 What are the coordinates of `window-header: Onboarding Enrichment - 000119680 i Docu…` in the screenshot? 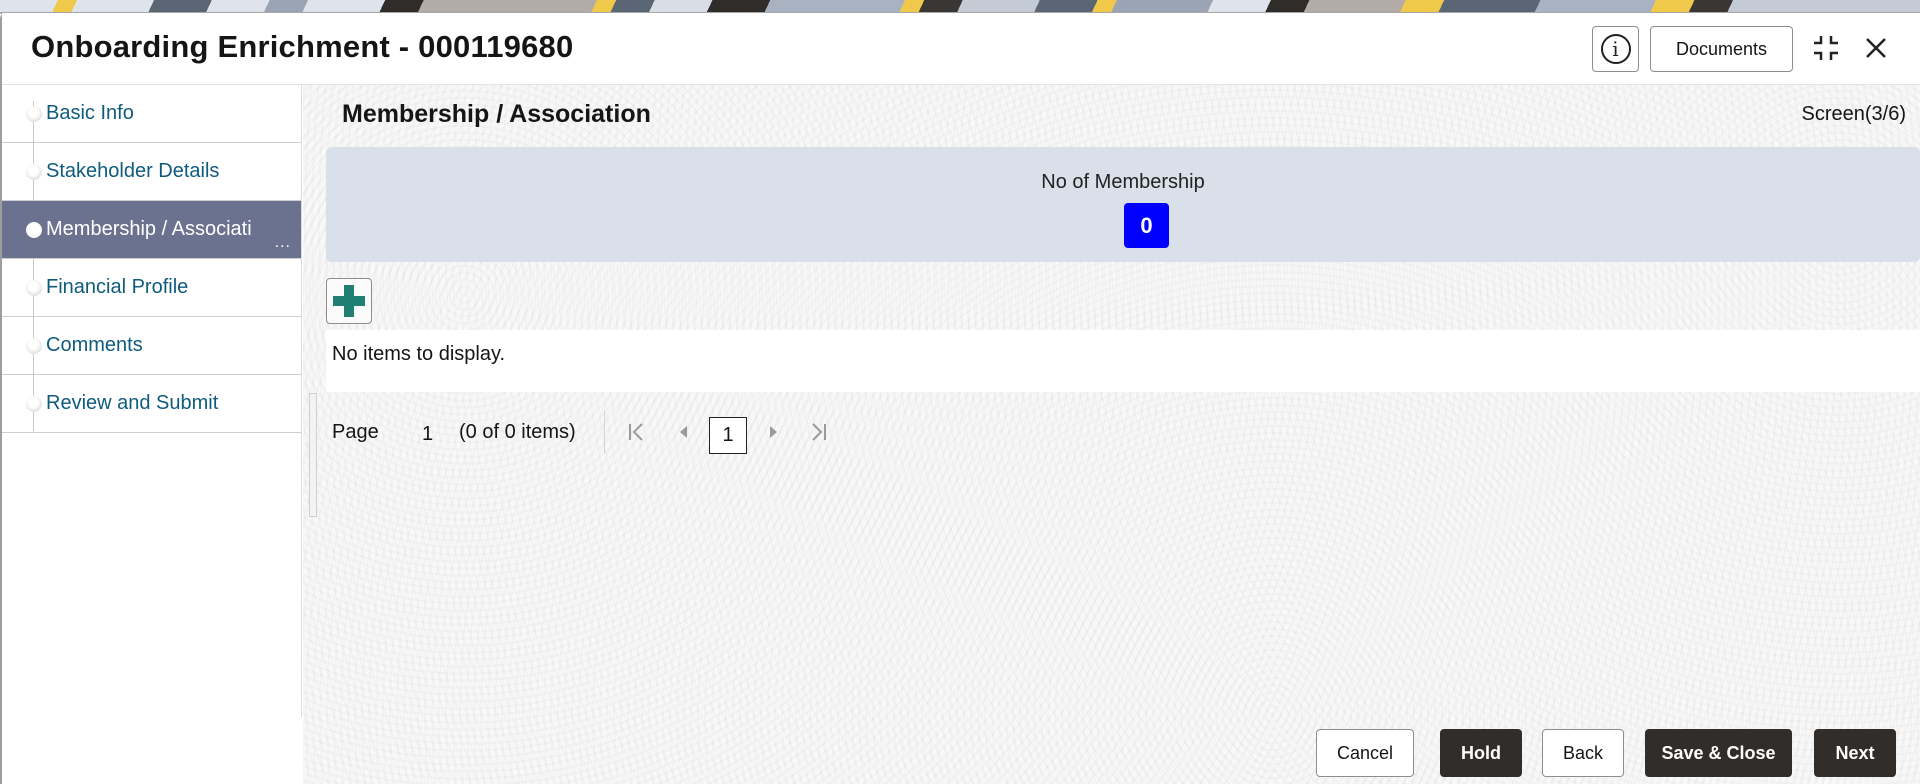 It's located at (961, 49).